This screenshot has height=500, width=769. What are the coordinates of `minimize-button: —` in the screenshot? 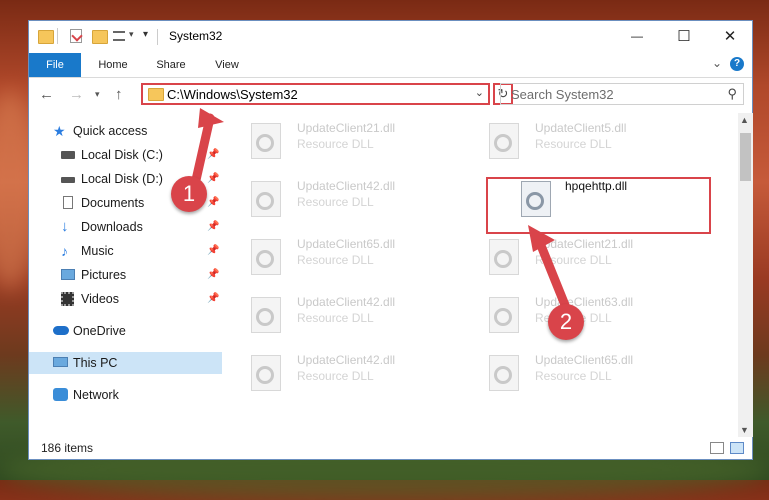 It's located at (637, 36).